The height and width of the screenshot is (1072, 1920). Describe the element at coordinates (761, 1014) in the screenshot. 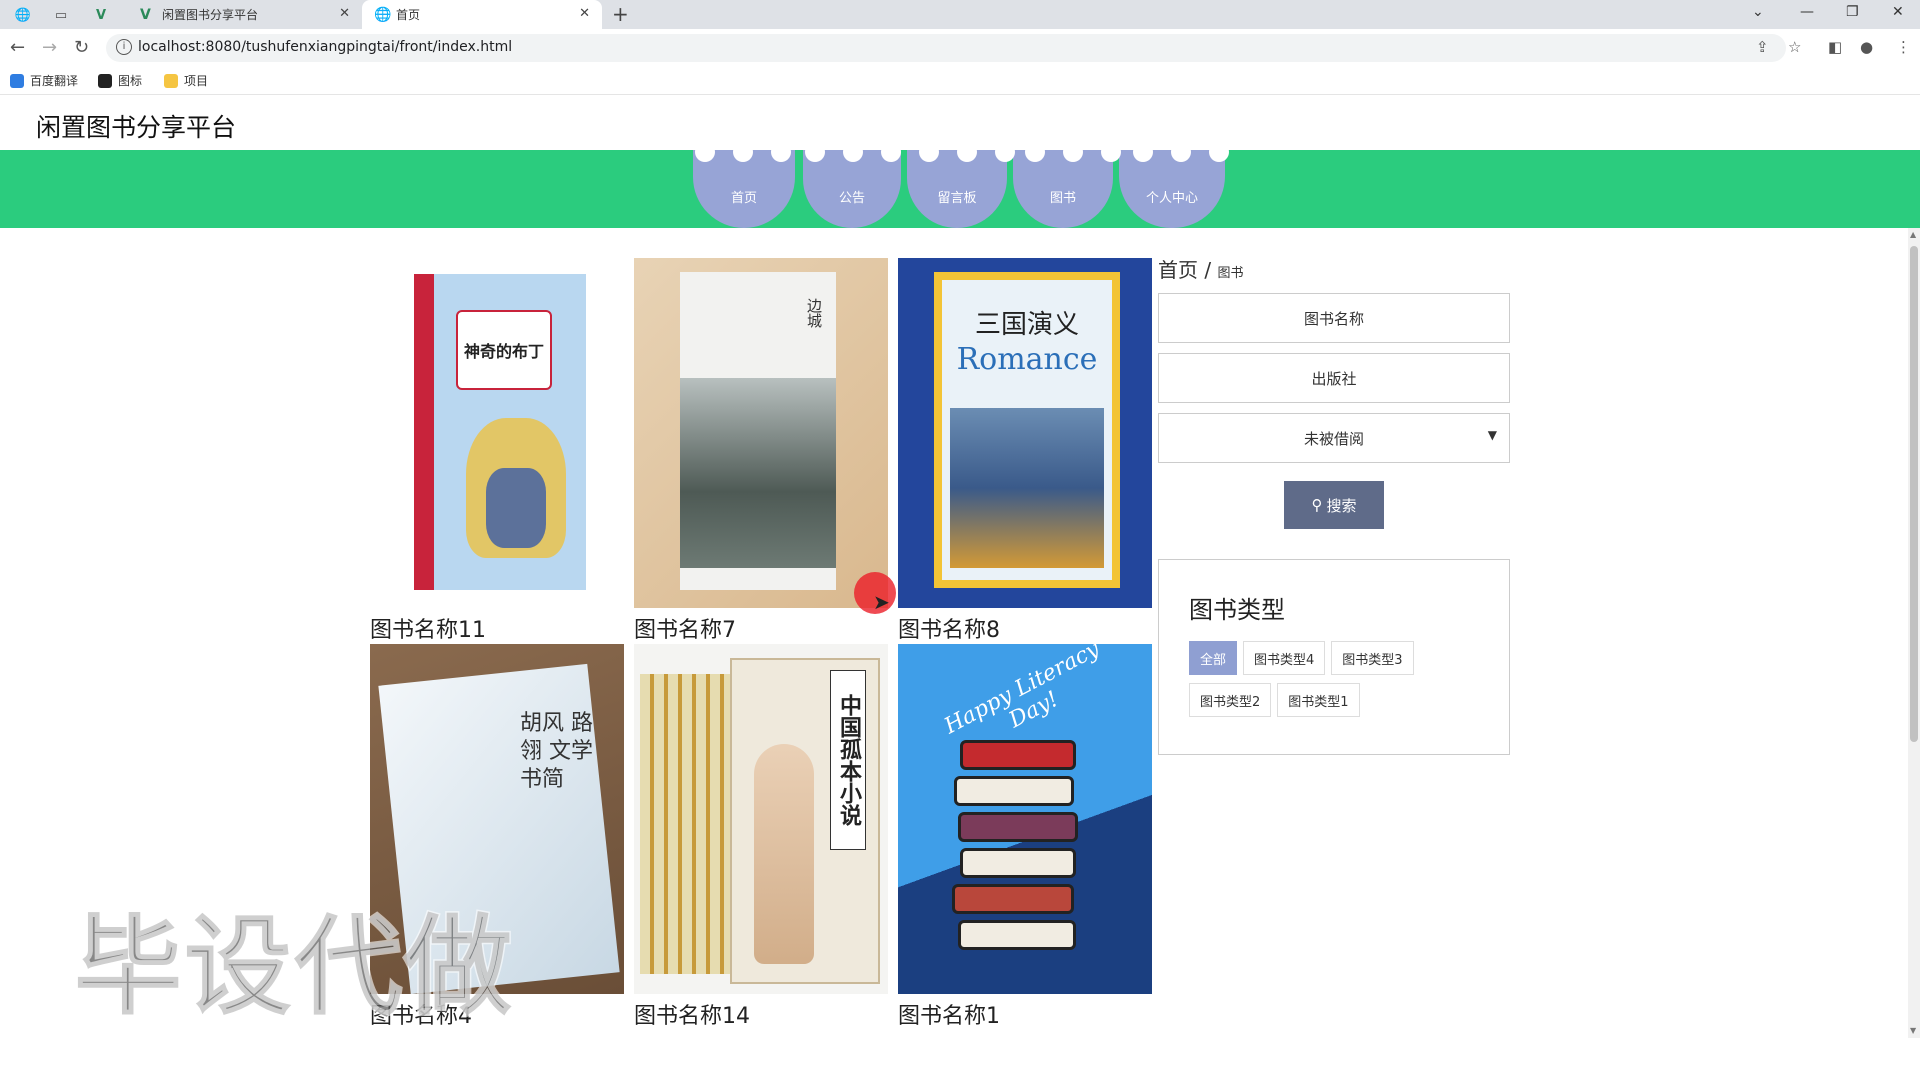

I see `book-name: 图书名称14` at that location.